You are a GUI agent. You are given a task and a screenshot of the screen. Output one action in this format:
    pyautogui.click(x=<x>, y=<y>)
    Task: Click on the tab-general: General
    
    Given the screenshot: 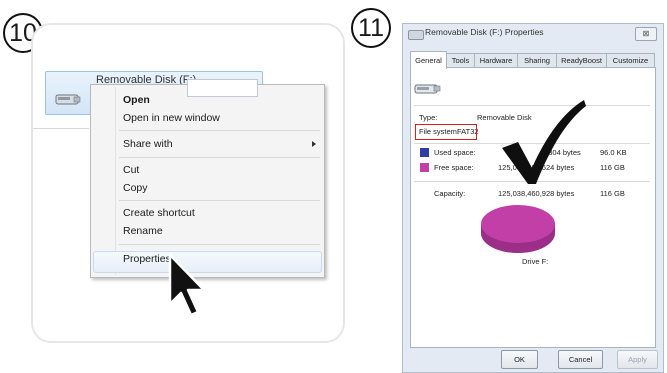 What is the action you would take?
    pyautogui.click(x=428, y=60)
    